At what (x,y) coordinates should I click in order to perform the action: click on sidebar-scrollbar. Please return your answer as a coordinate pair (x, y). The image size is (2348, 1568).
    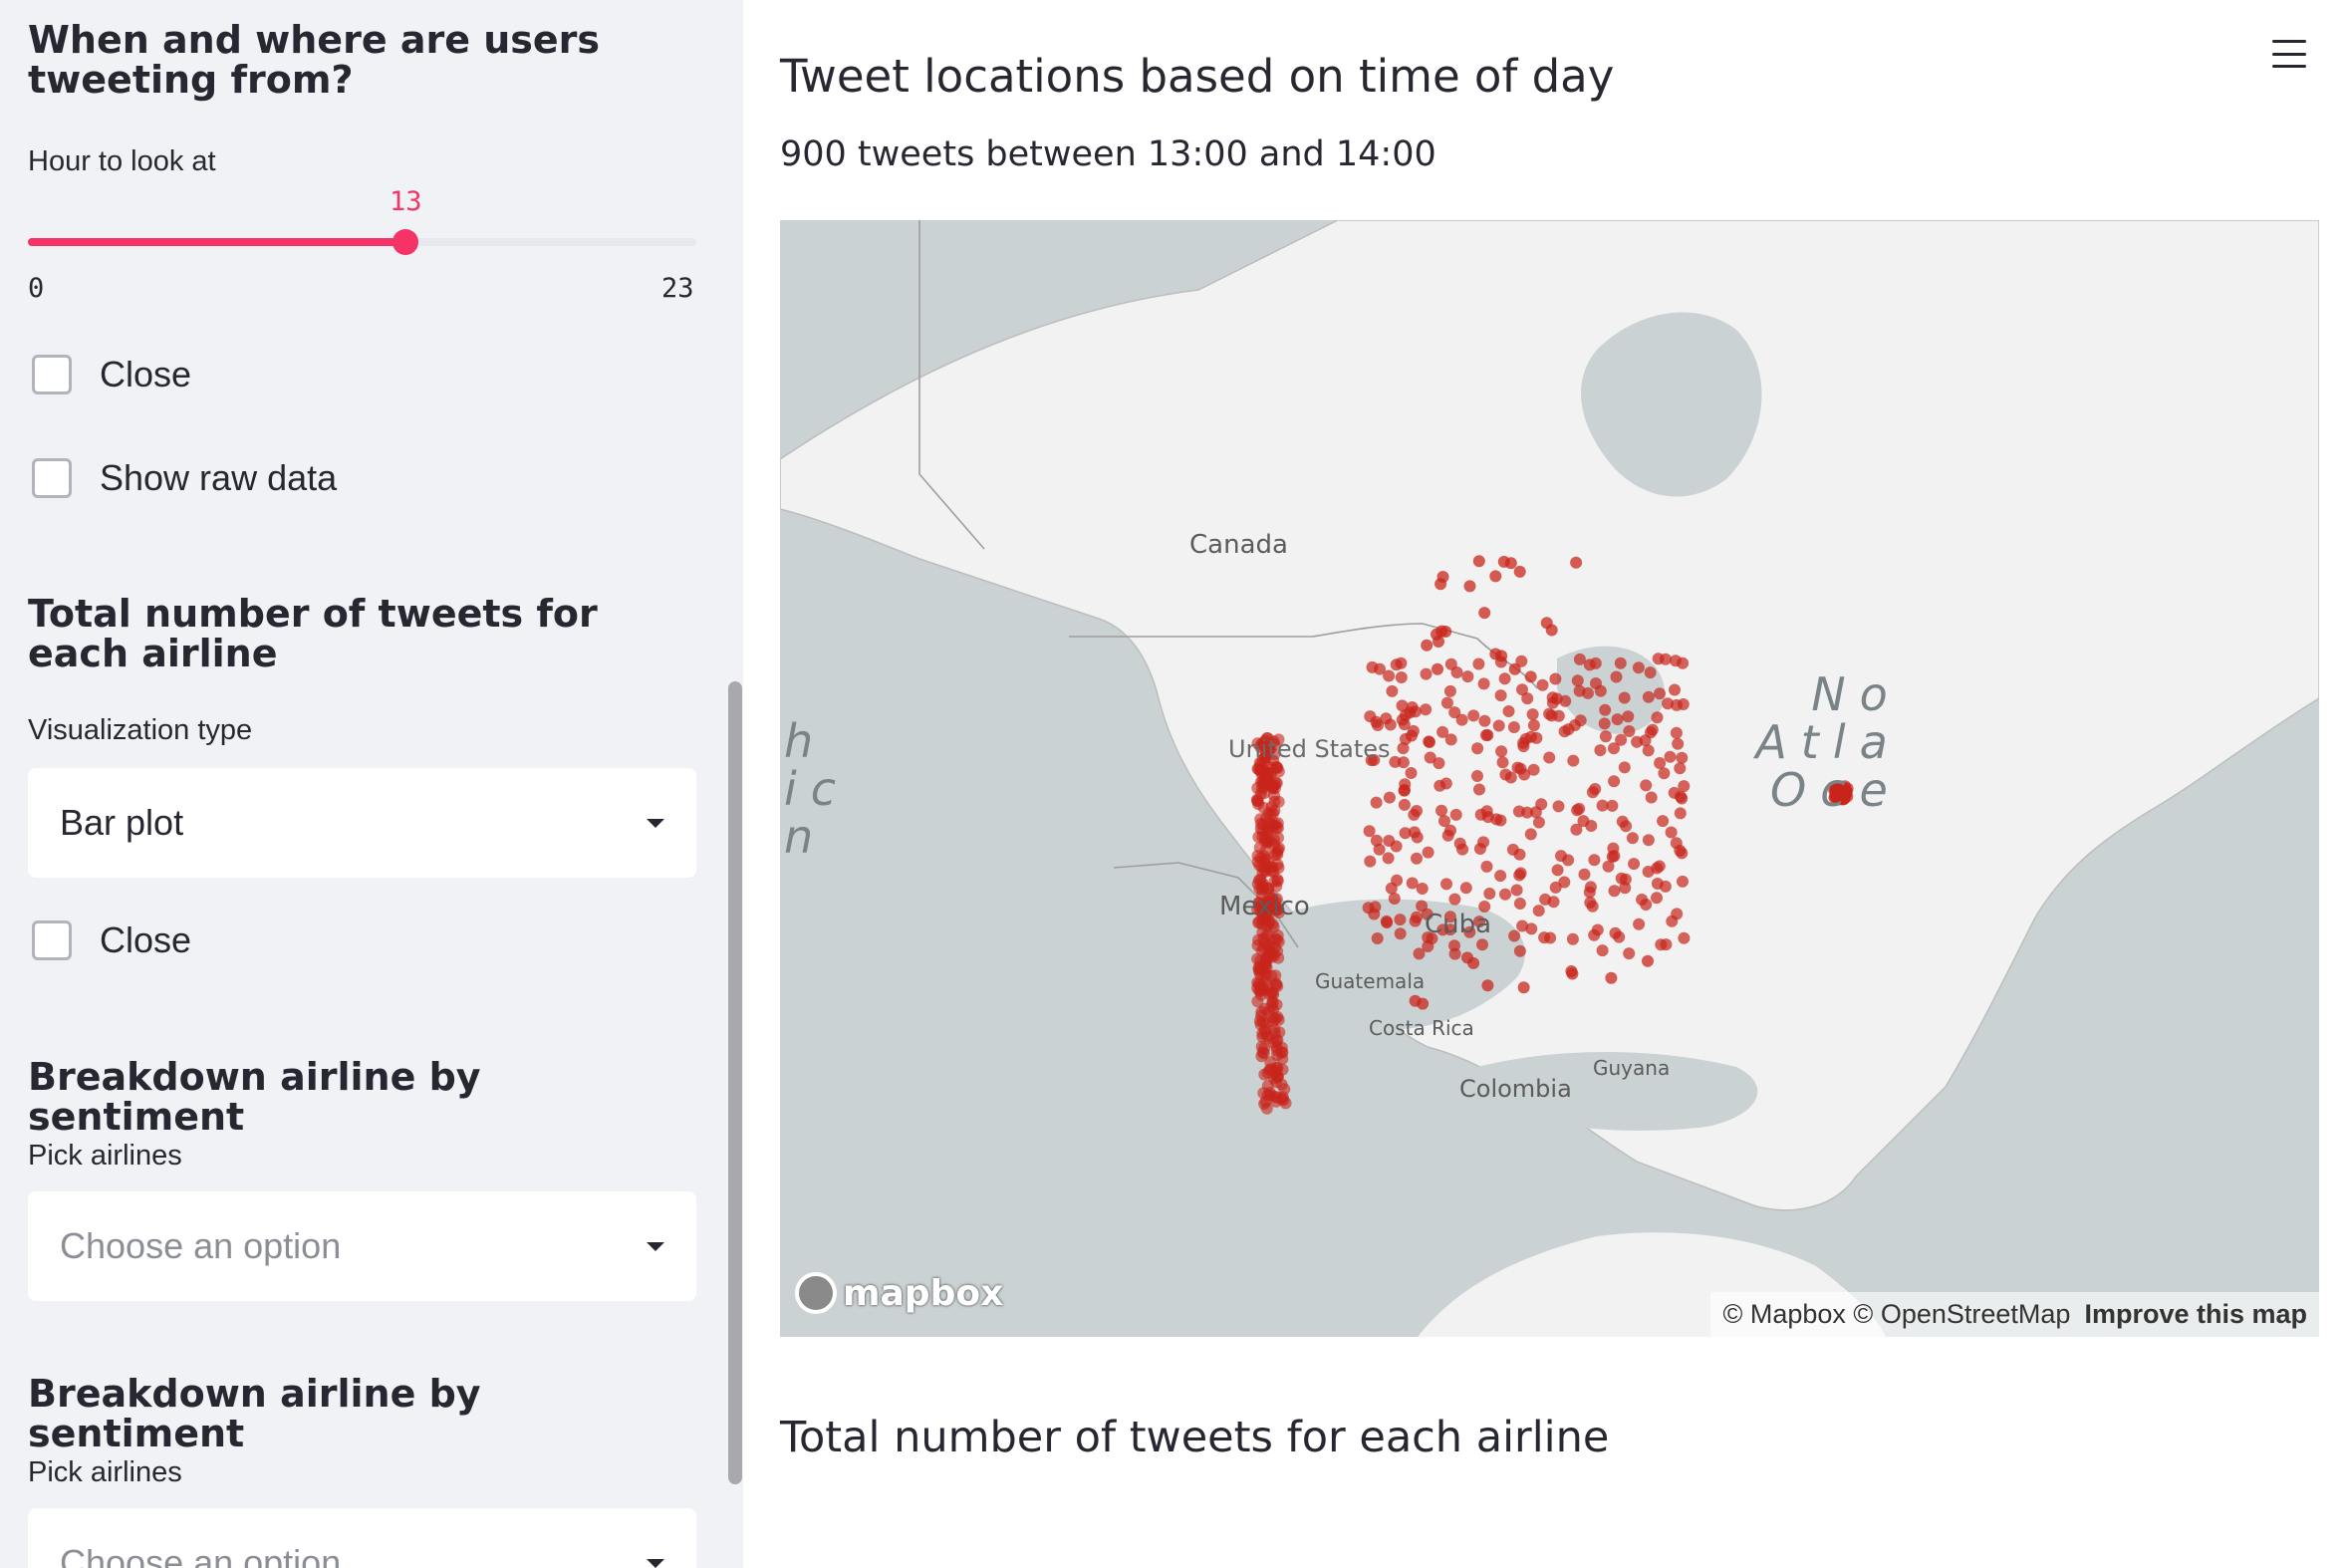
    Looking at the image, I should click on (735, 1082).